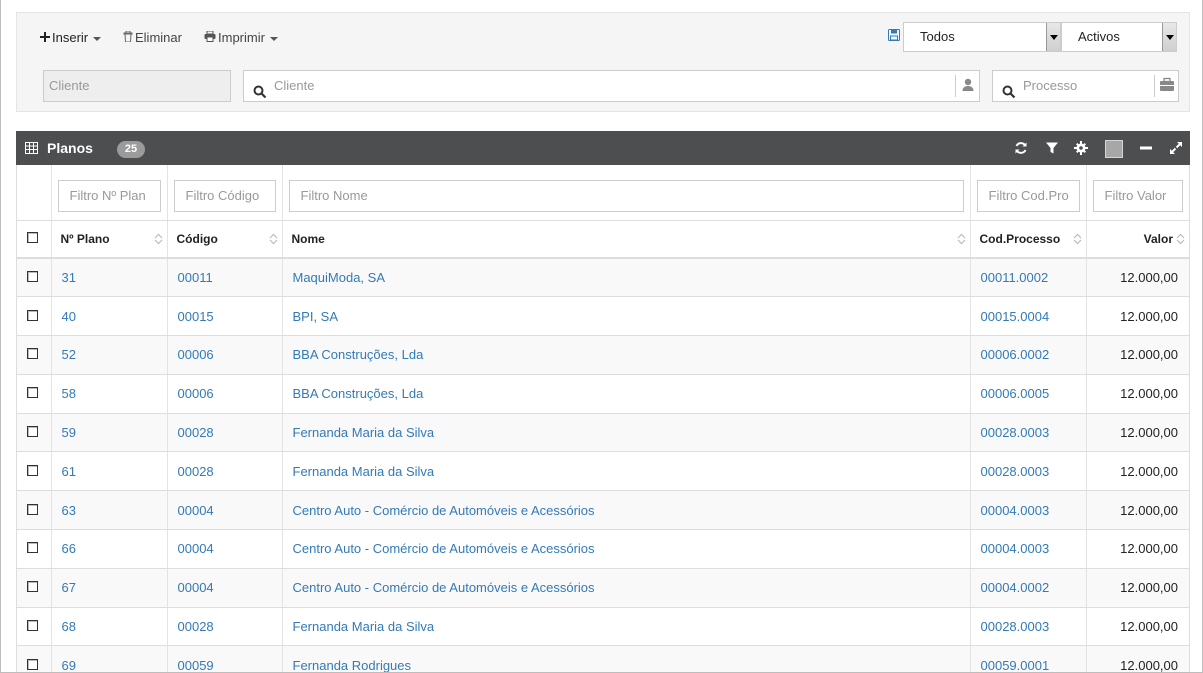 The image size is (1203, 673). What do you see at coordinates (109, 549) in the screenshot?
I see `cell-plan-number: 66` at bounding box center [109, 549].